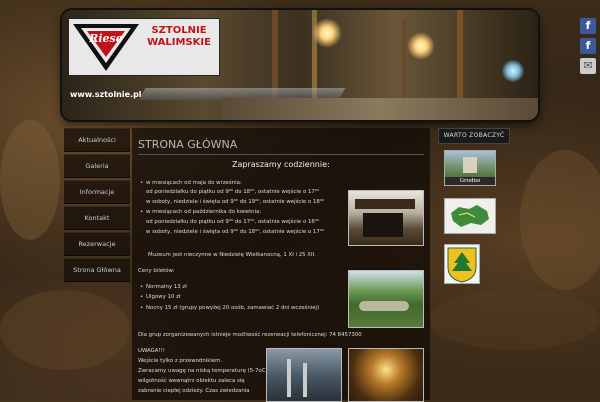 Image resolution: width=600 pixels, height=402 pixels. I want to click on thumb-caption: Grodno, so click(470, 181).